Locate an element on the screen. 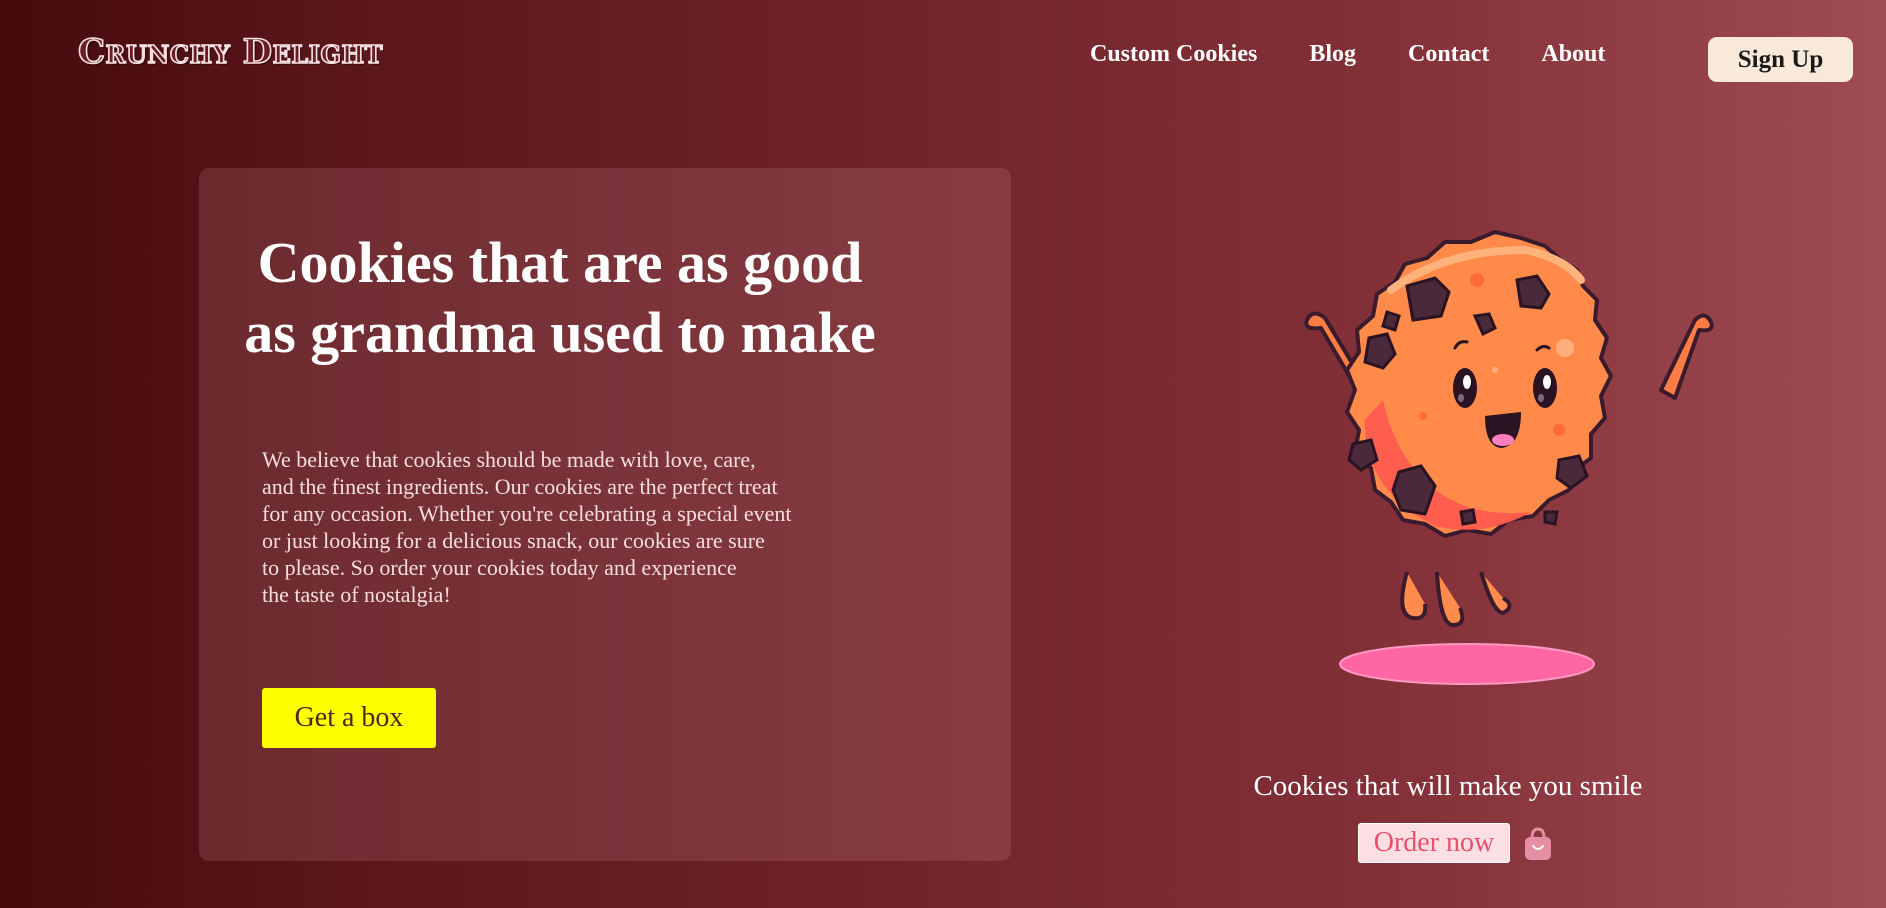 The width and height of the screenshot is (1886, 908). happy-cookie-illustration is located at coordinates (1509, 457).